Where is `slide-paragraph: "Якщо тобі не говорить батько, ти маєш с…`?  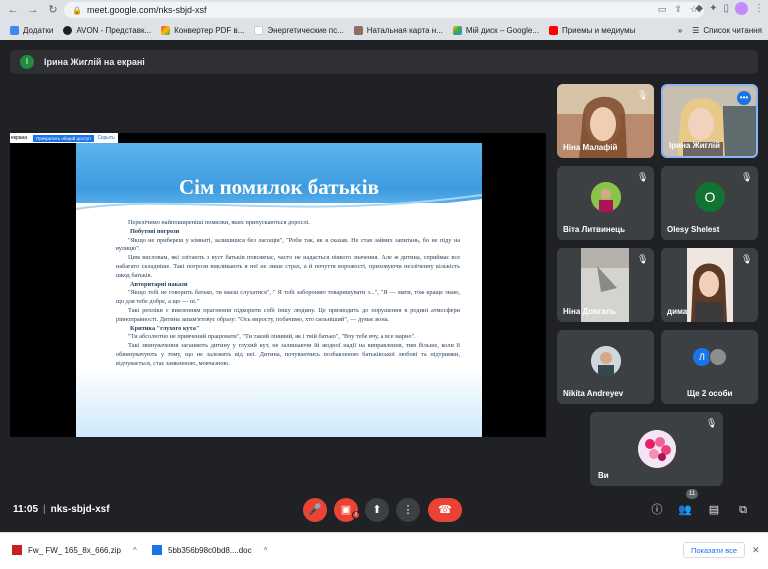
slide-paragraph: "Якщо тобі не говорить батько, ти маєш с… is located at coordinates (288, 297).